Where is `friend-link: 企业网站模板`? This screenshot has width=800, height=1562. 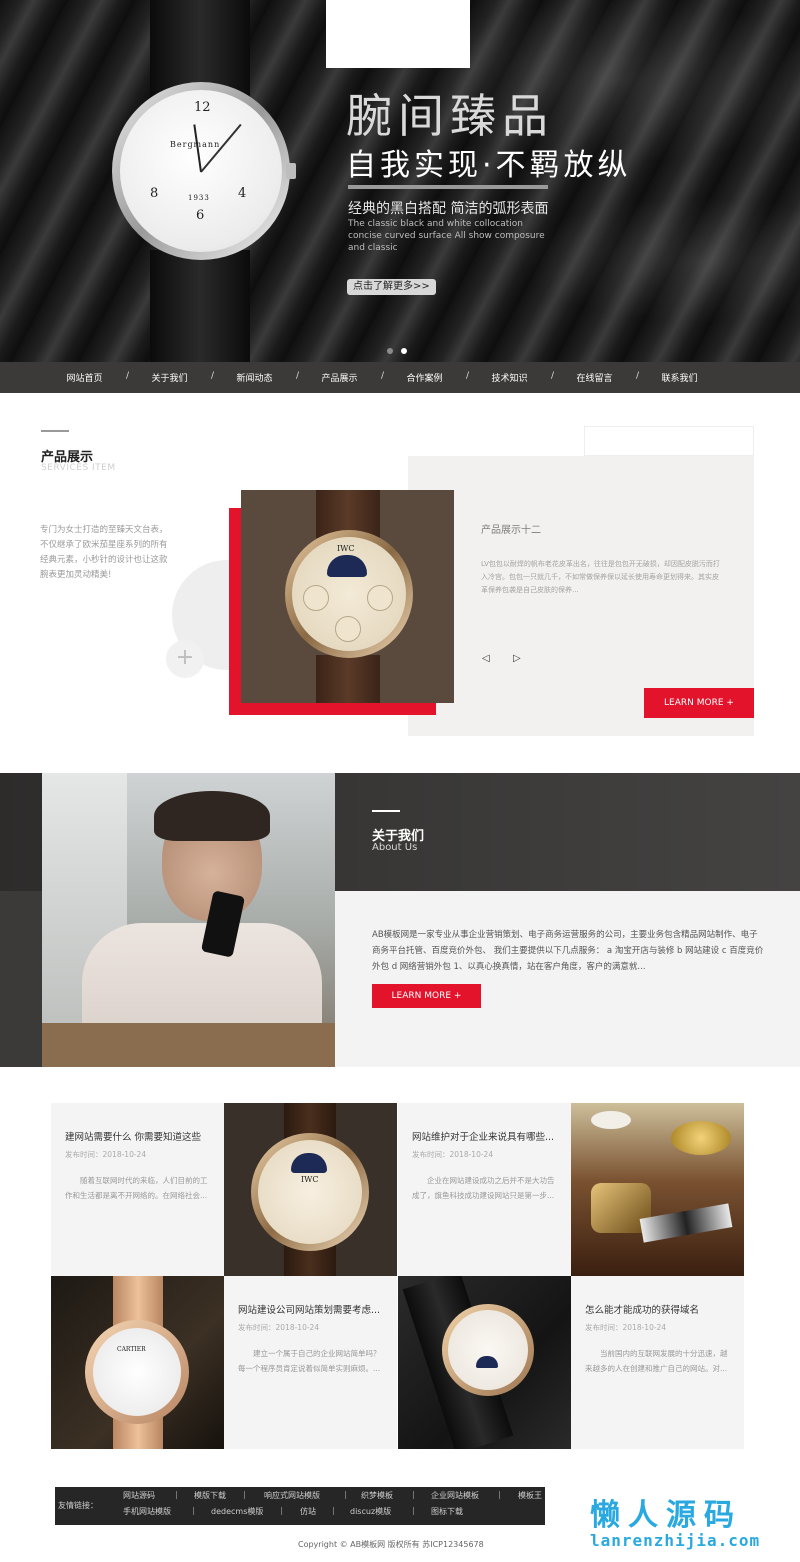 friend-link: 企业网站模板 is located at coordinates (455, 1495).